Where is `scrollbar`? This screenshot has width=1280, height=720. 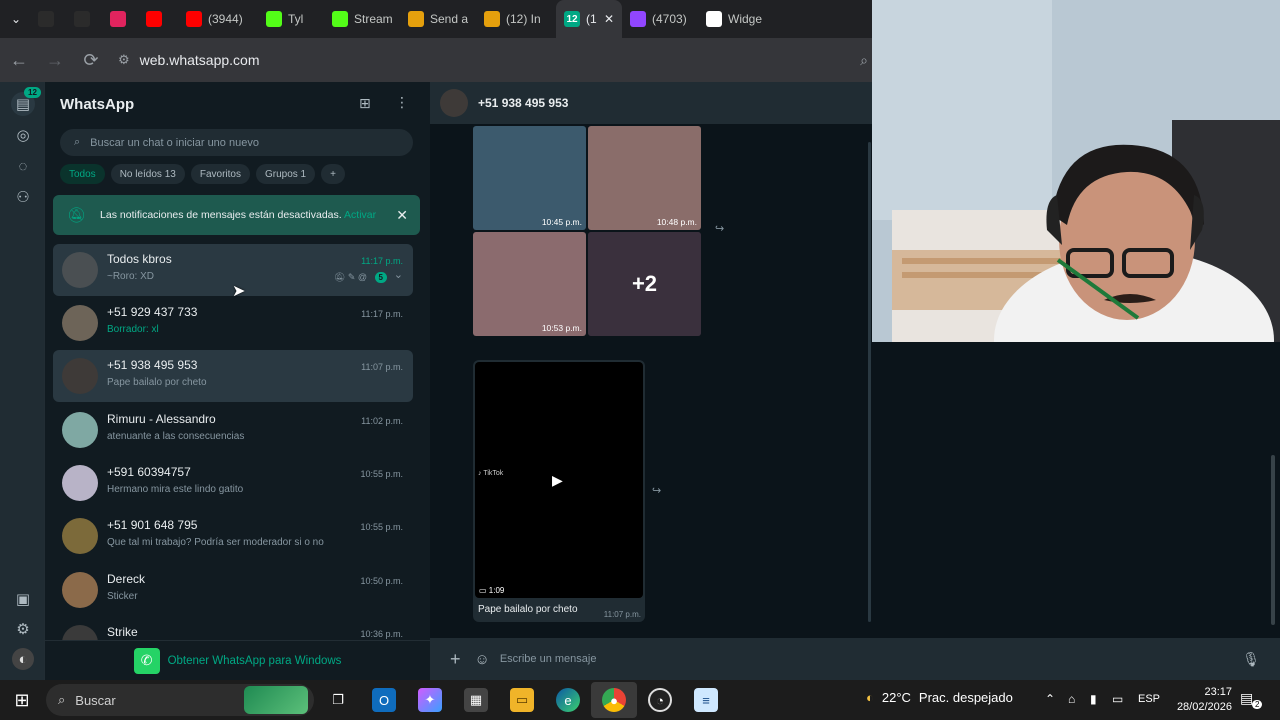
scrollbar is located at coordinates (869, 382).